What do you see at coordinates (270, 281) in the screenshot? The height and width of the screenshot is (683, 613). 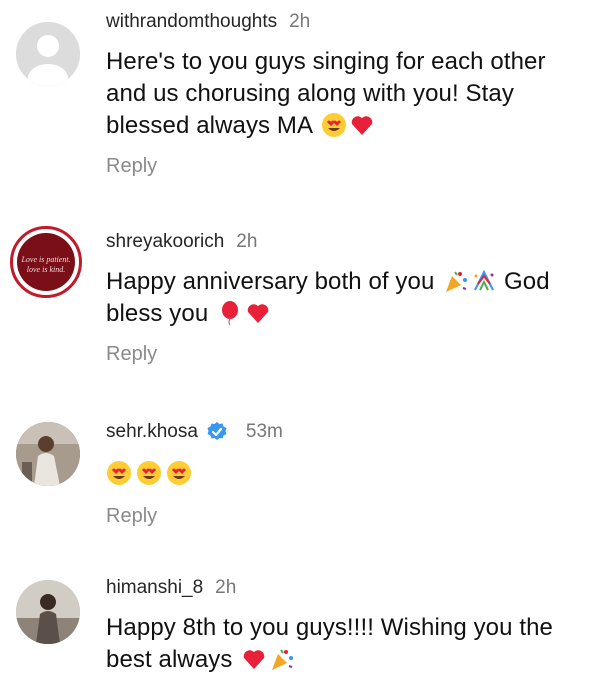 I see `comment-fragment: Happy anniversary both of you` at bounding box center [270, 281].